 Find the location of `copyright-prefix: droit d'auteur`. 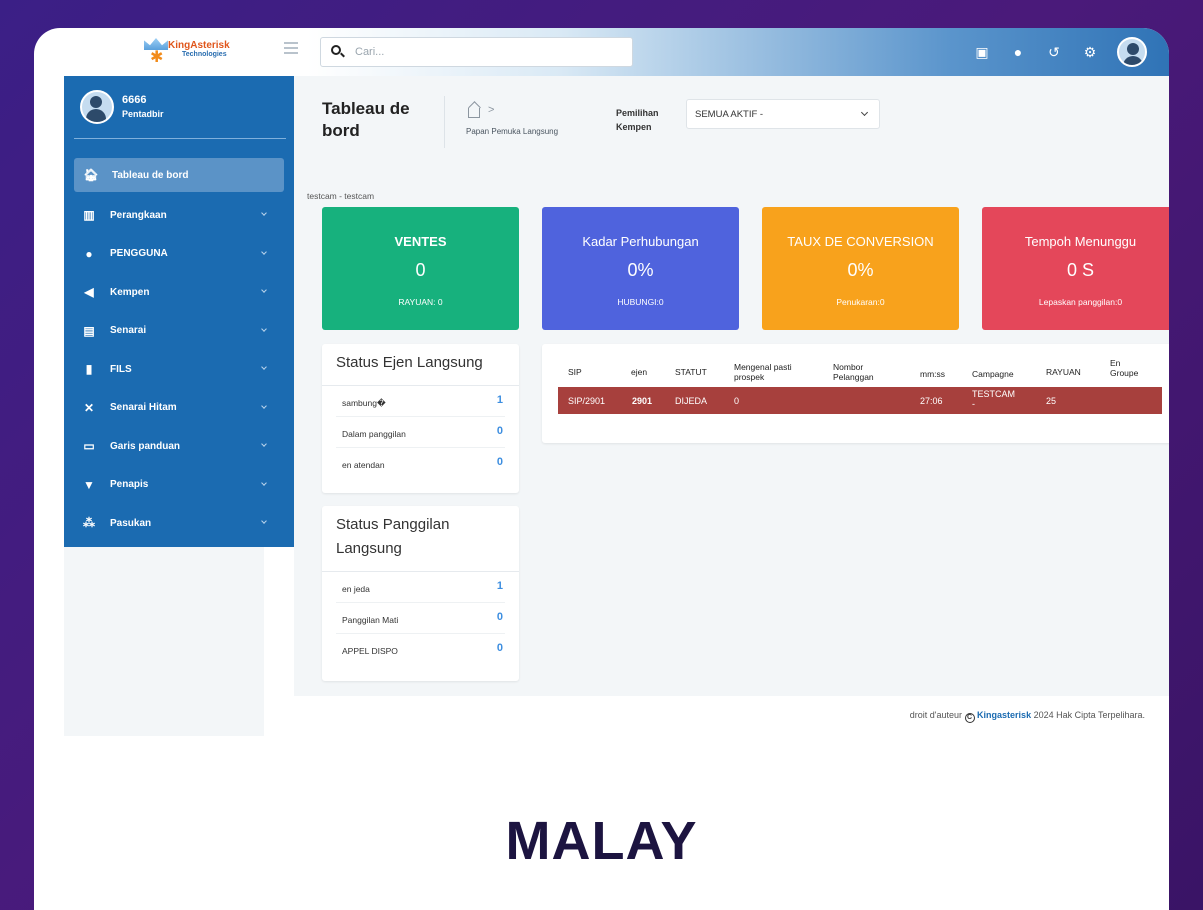

copyright-prefix: droit d'auteur is located at coordinates (936, 715).